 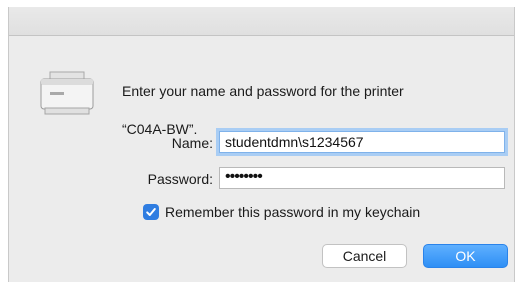 What do you see at coordinates (364, 256) in the screenshot?
I see `cancel-button: Cancel` at bounding box center [364, 256].